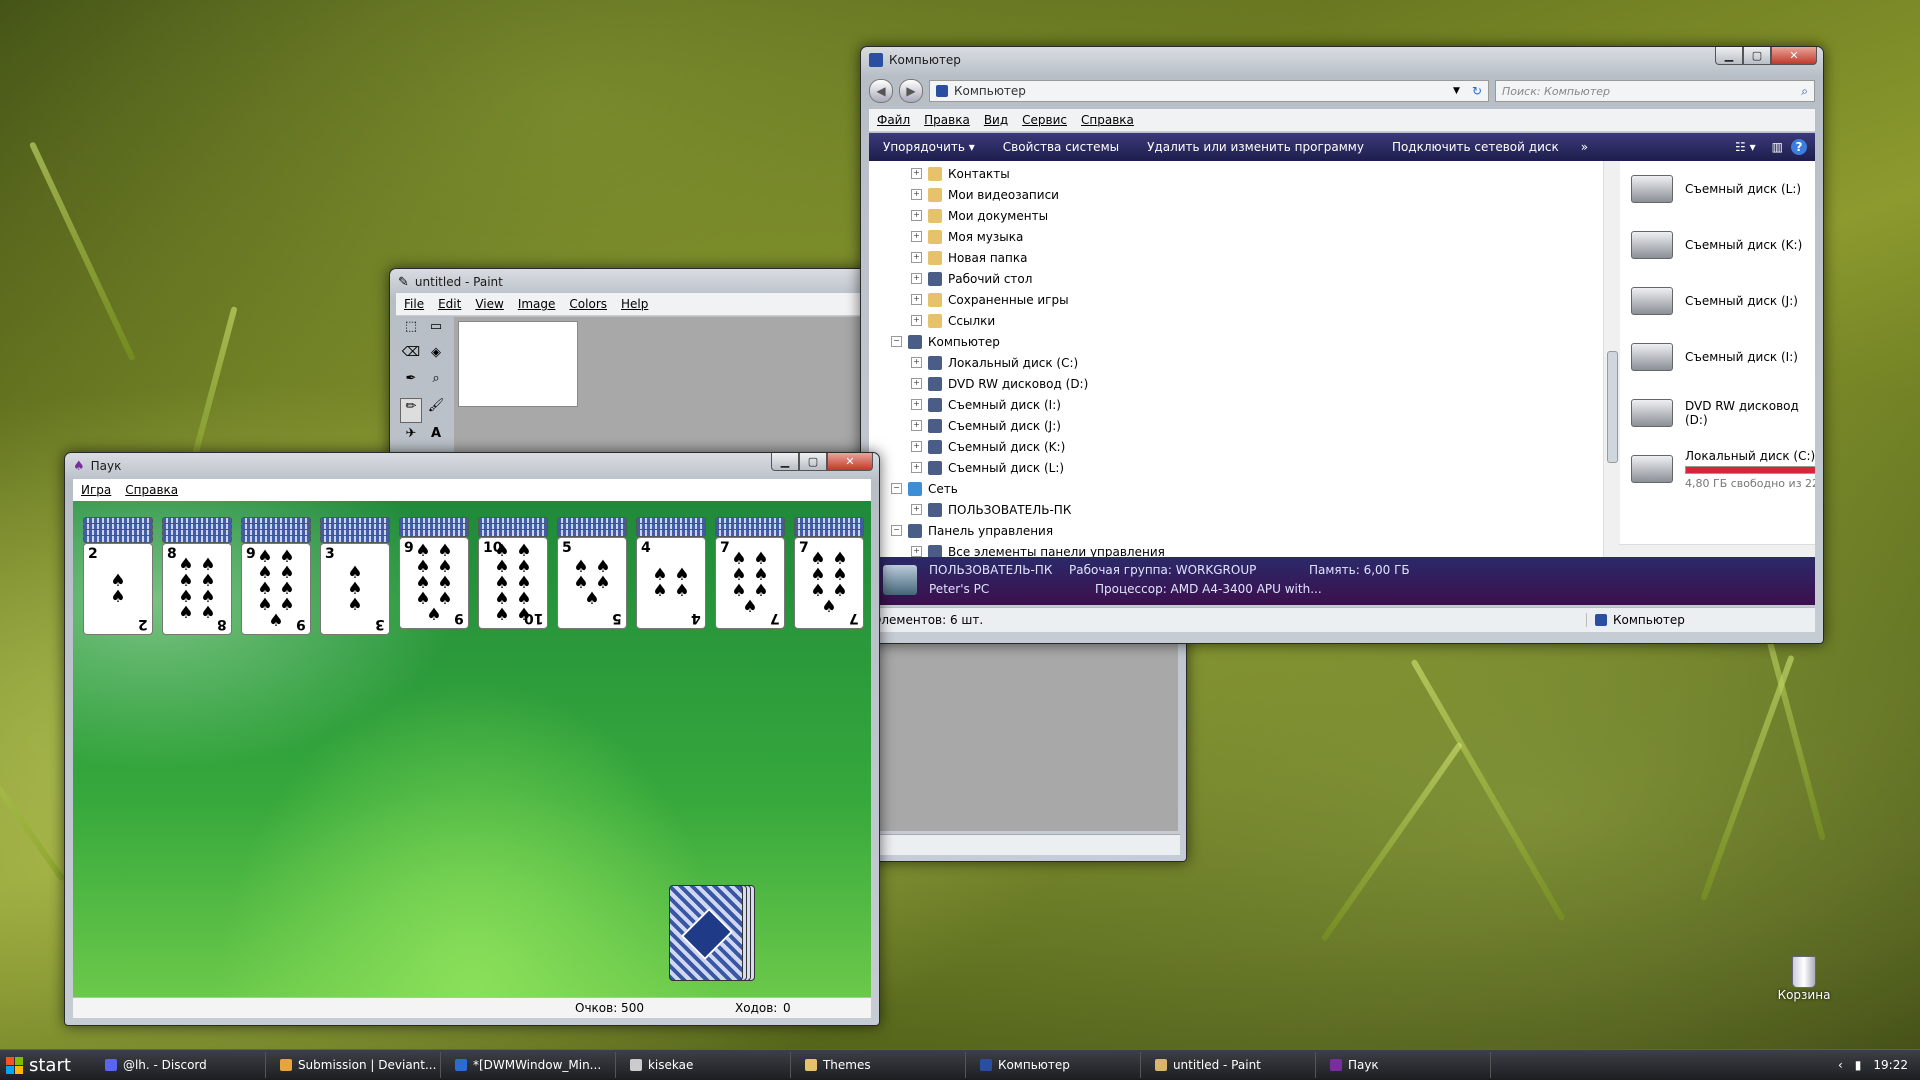 This screenshot has height=1080, width=1920. Describe the element at coordinates (1236, 320) in the screenshot. I see `tree-item: + Ссылки` at that location.